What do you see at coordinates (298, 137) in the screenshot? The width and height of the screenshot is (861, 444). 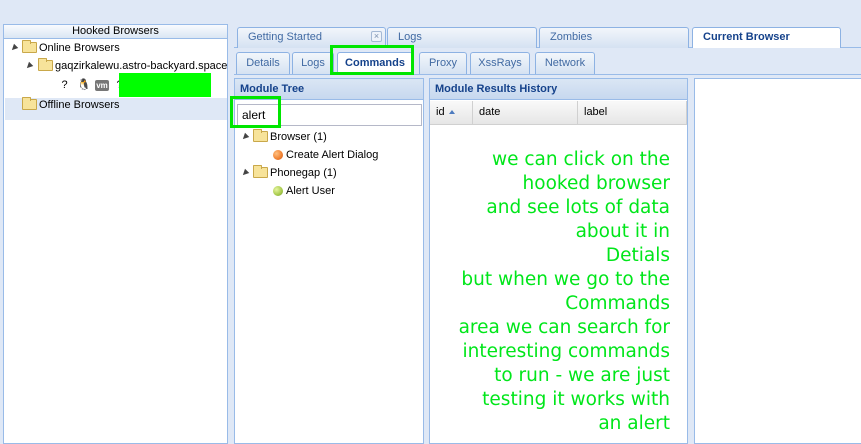 I see `group-label: Browser (1)` at bounding box center [298, 137].